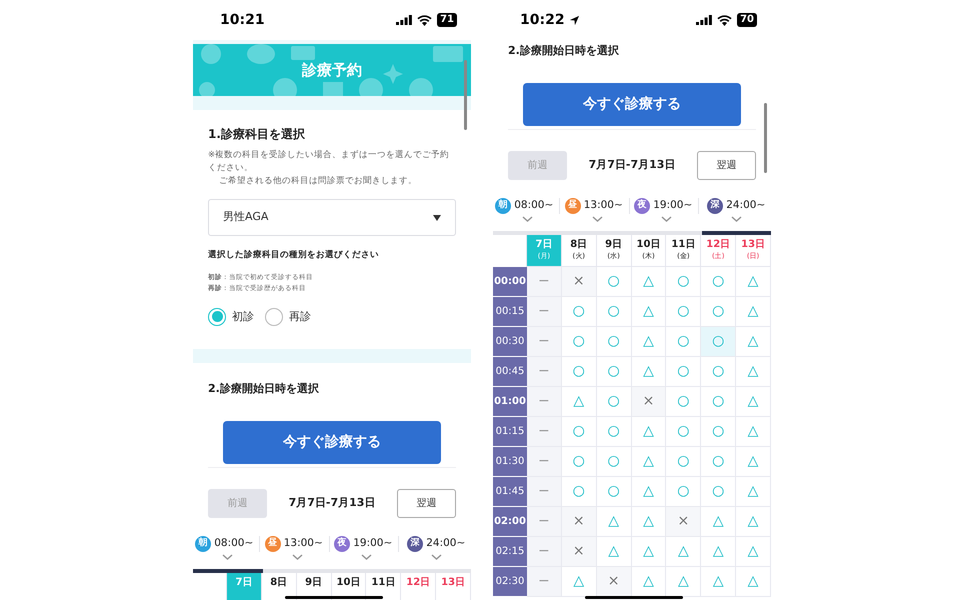  Describe the element at coordinates (404, 20) in the screenshot. I see `signal-icon` at that location.